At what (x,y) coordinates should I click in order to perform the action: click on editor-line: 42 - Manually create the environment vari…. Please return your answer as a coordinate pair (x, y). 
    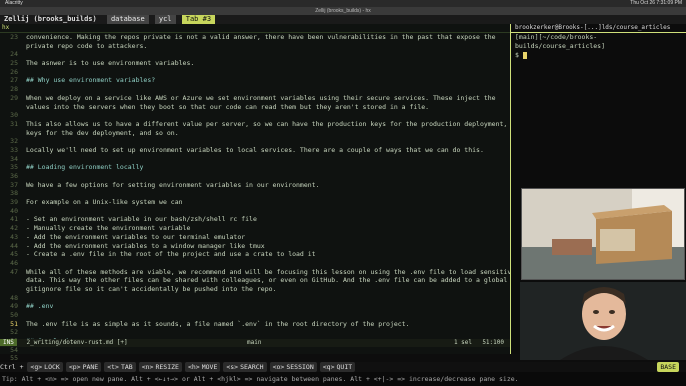
    Looking at the image, I should click on (255, 228).